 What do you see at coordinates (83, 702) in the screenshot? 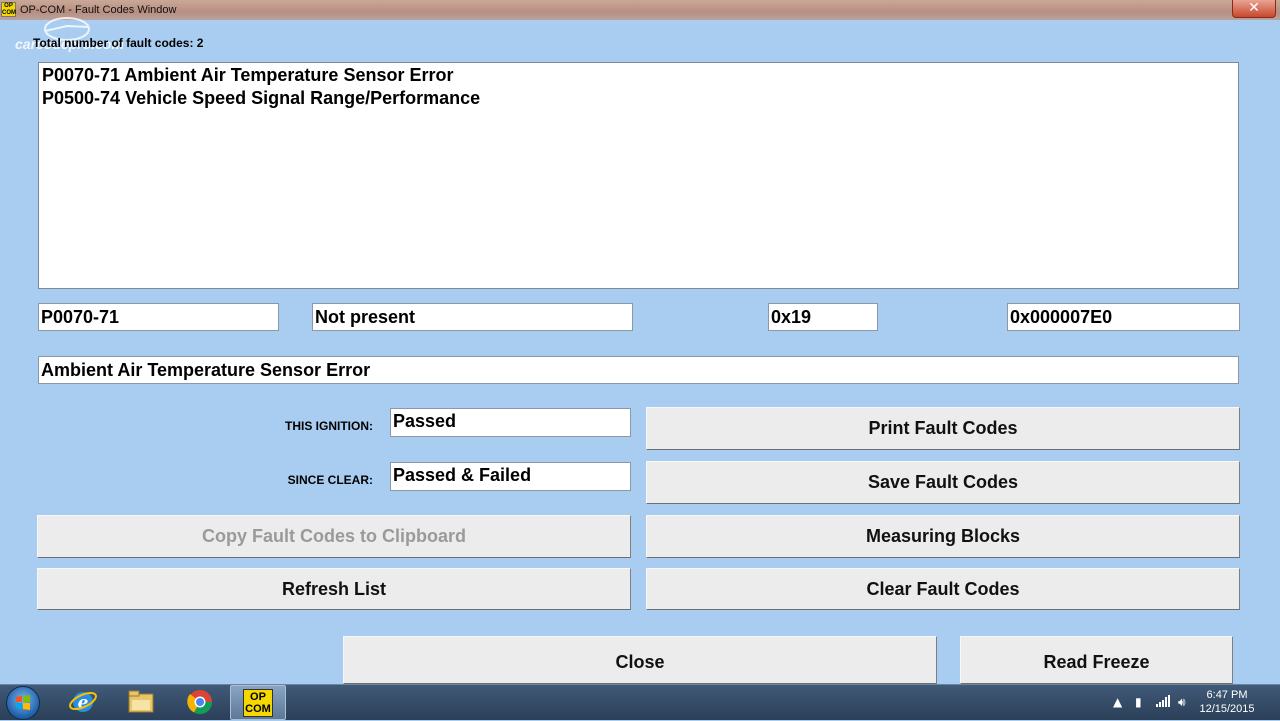
I see `internet-explorer-icon: e` at bounding box center [83, 702].